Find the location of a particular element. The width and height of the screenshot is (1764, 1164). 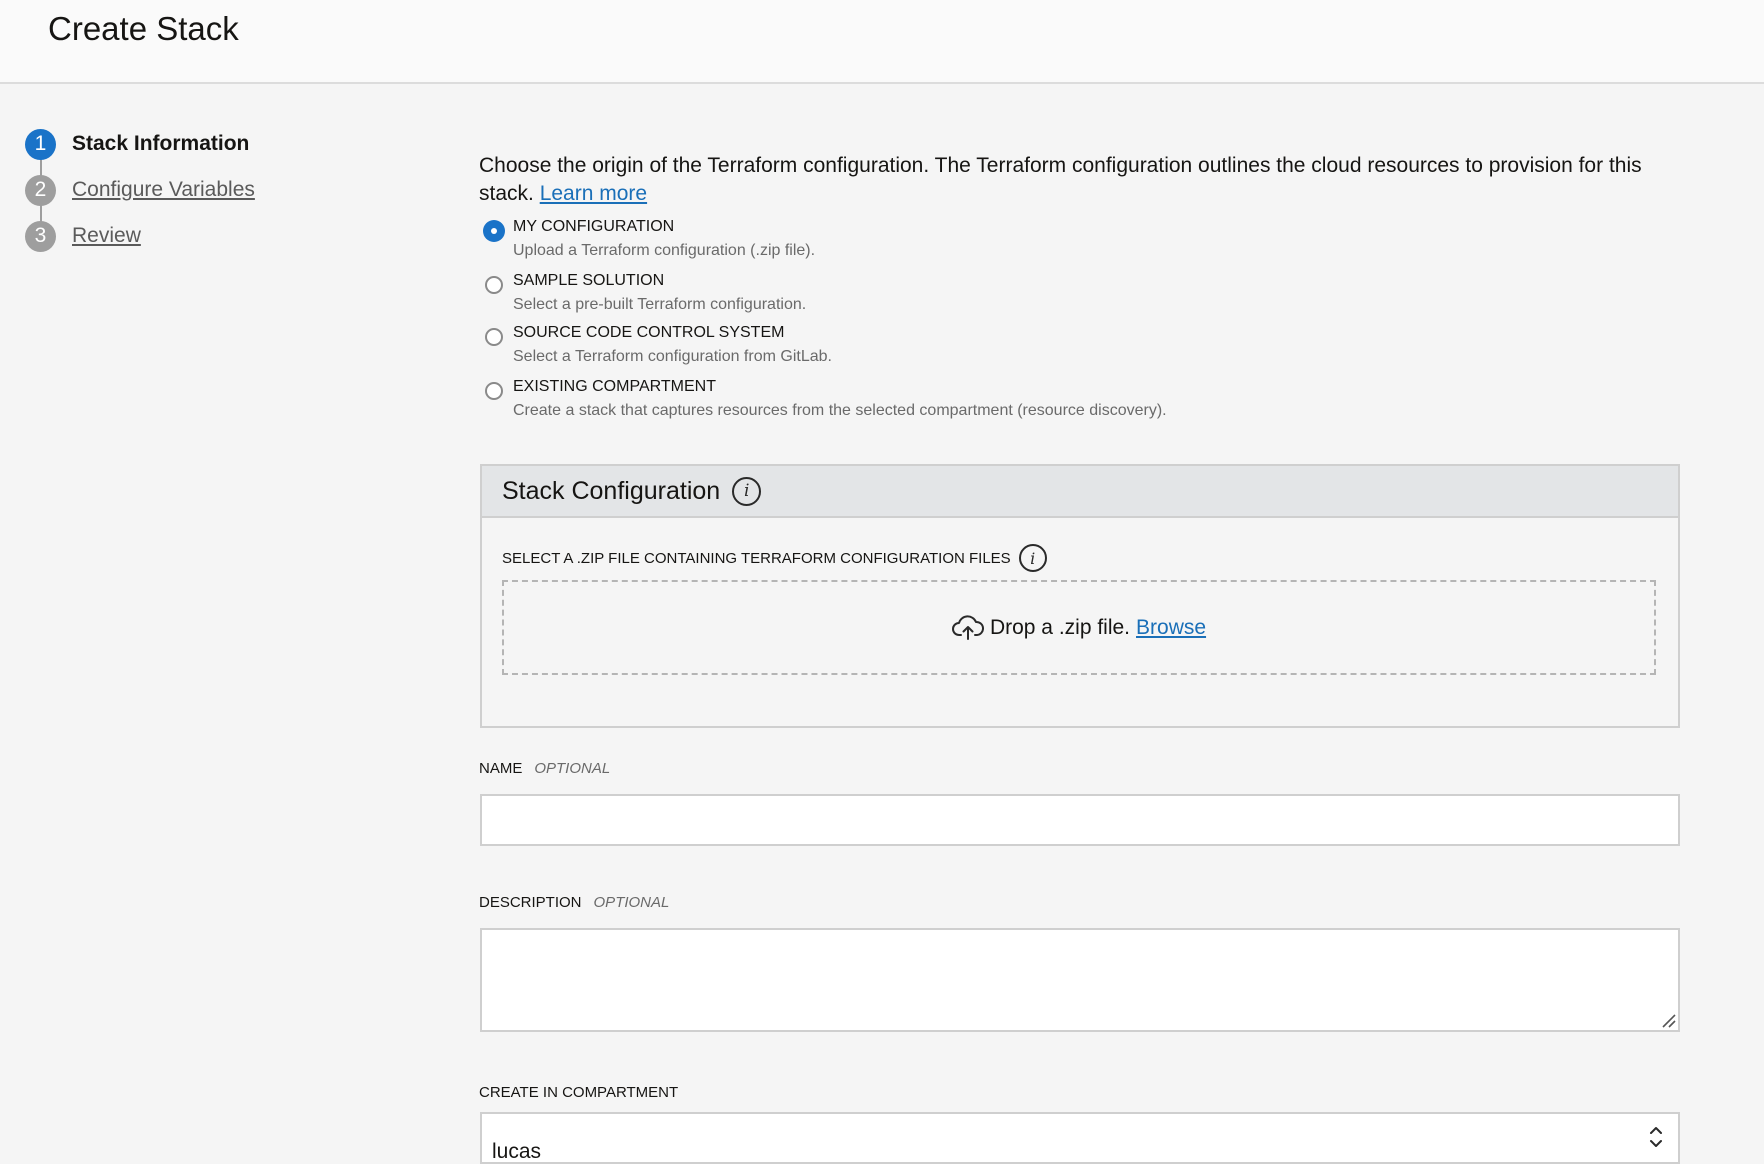

step-number-3: 3 is located at coordinates (40, 236).